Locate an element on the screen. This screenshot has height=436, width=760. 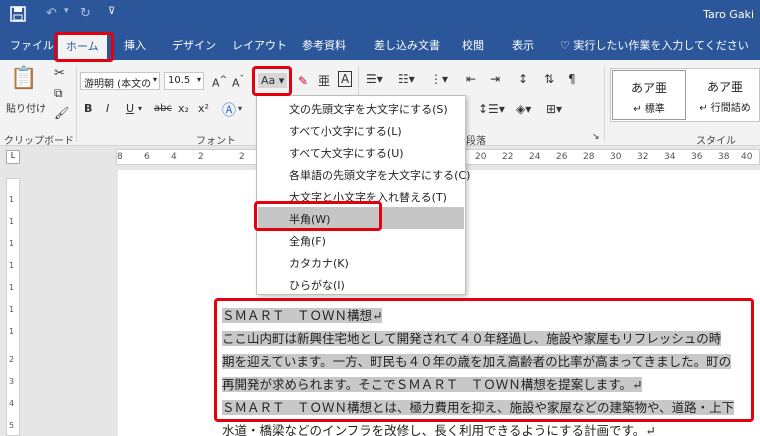
text-effects-icon: Ⓐ is located at coordinates (229, 110).